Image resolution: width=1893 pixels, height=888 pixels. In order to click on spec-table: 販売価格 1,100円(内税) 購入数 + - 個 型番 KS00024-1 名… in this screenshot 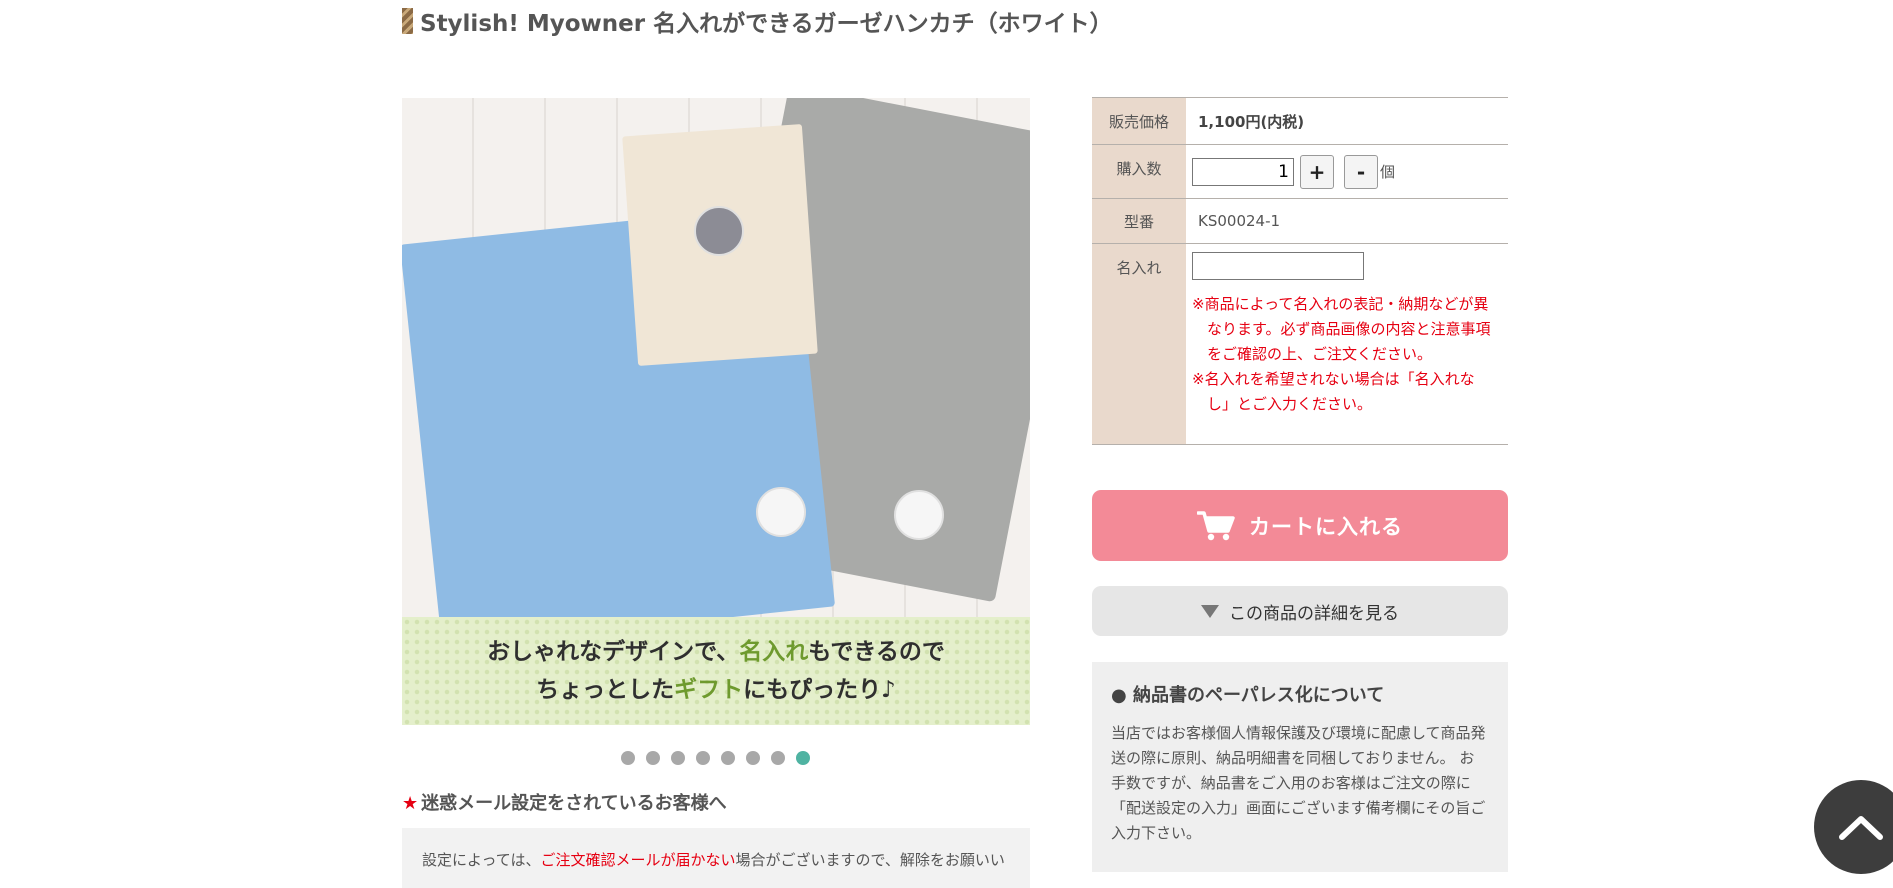, I will do `click(1300, 271)`.